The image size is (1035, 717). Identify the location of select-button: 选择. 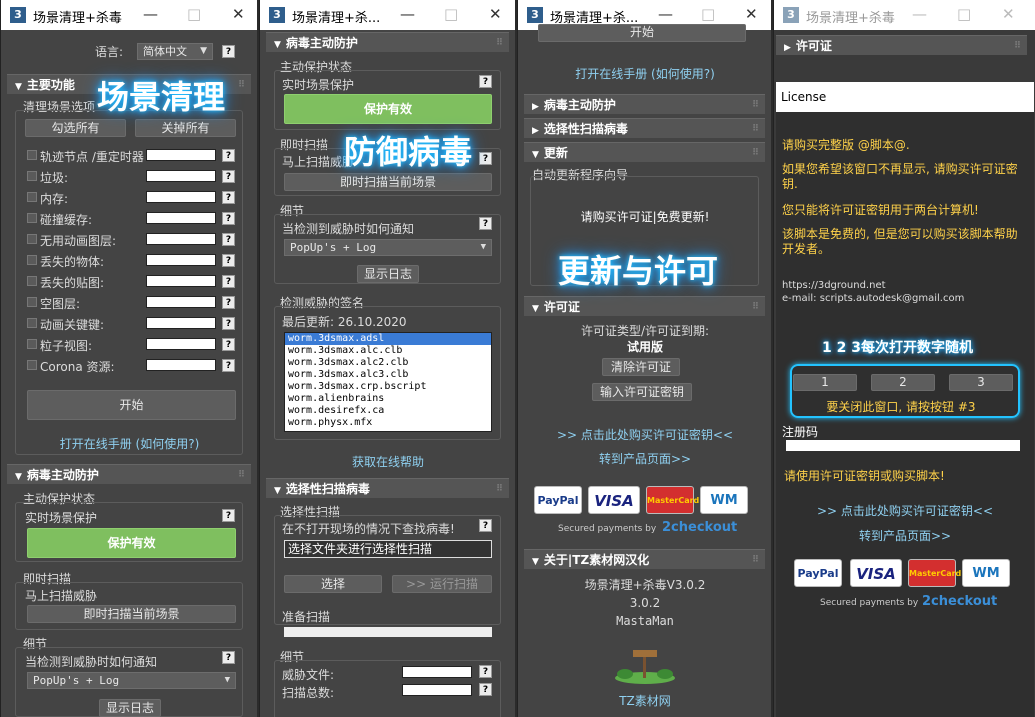
(333, 584).